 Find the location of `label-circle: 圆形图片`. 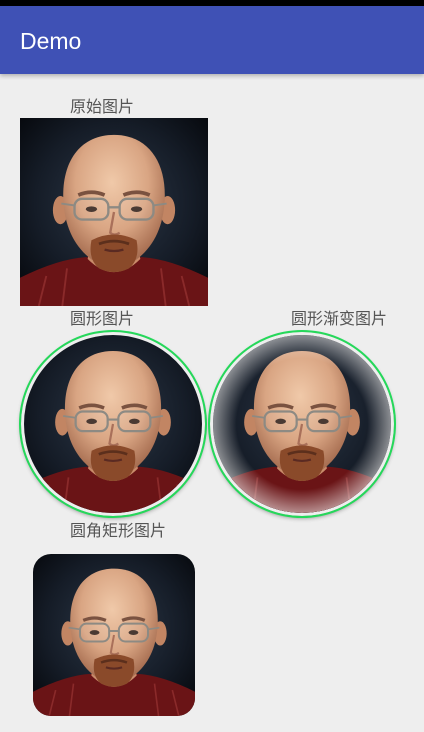

label-circle: 圆形图片 is located at coordinates (102, 318).